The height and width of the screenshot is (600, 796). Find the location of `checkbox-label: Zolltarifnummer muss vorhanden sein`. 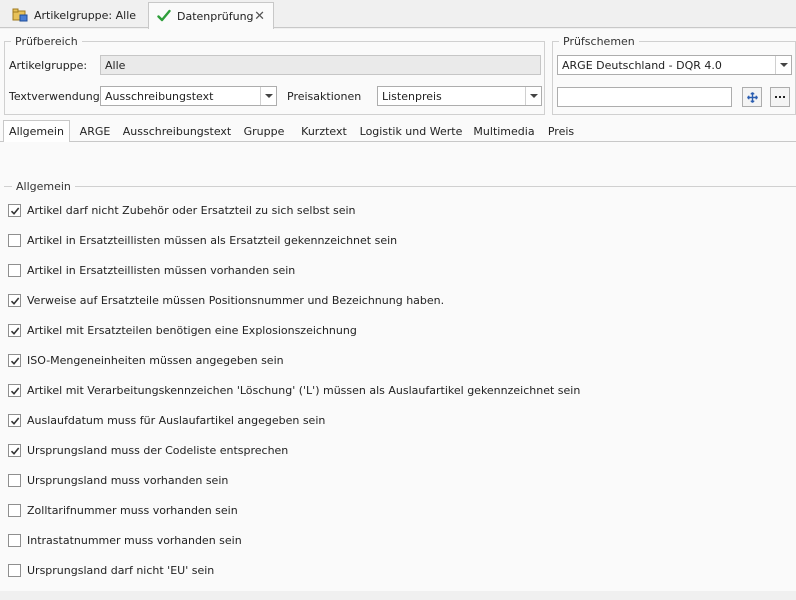

checkbox-label: Zolltarifnummer muss vorhanden sein is located at coordinates (132, 510).